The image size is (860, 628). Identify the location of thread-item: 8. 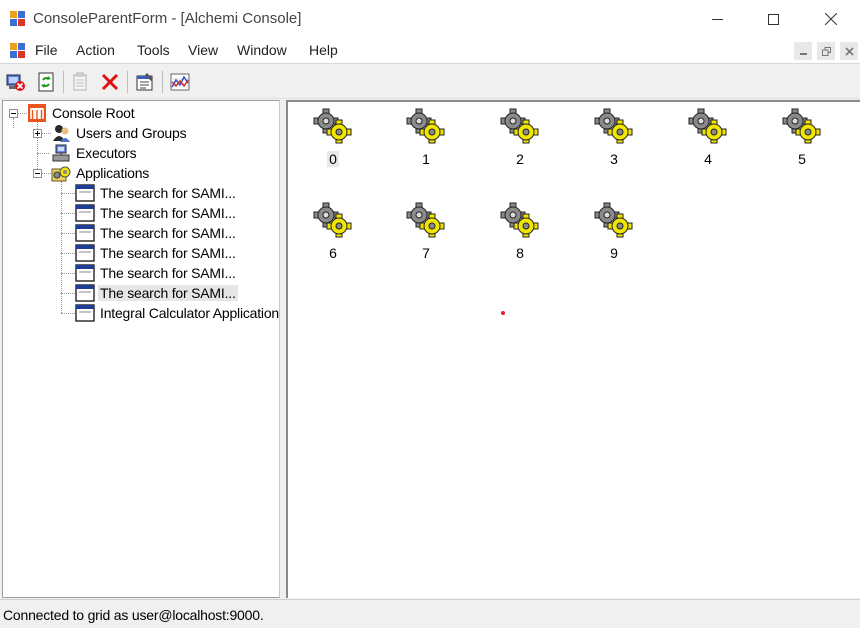
(520, 240).